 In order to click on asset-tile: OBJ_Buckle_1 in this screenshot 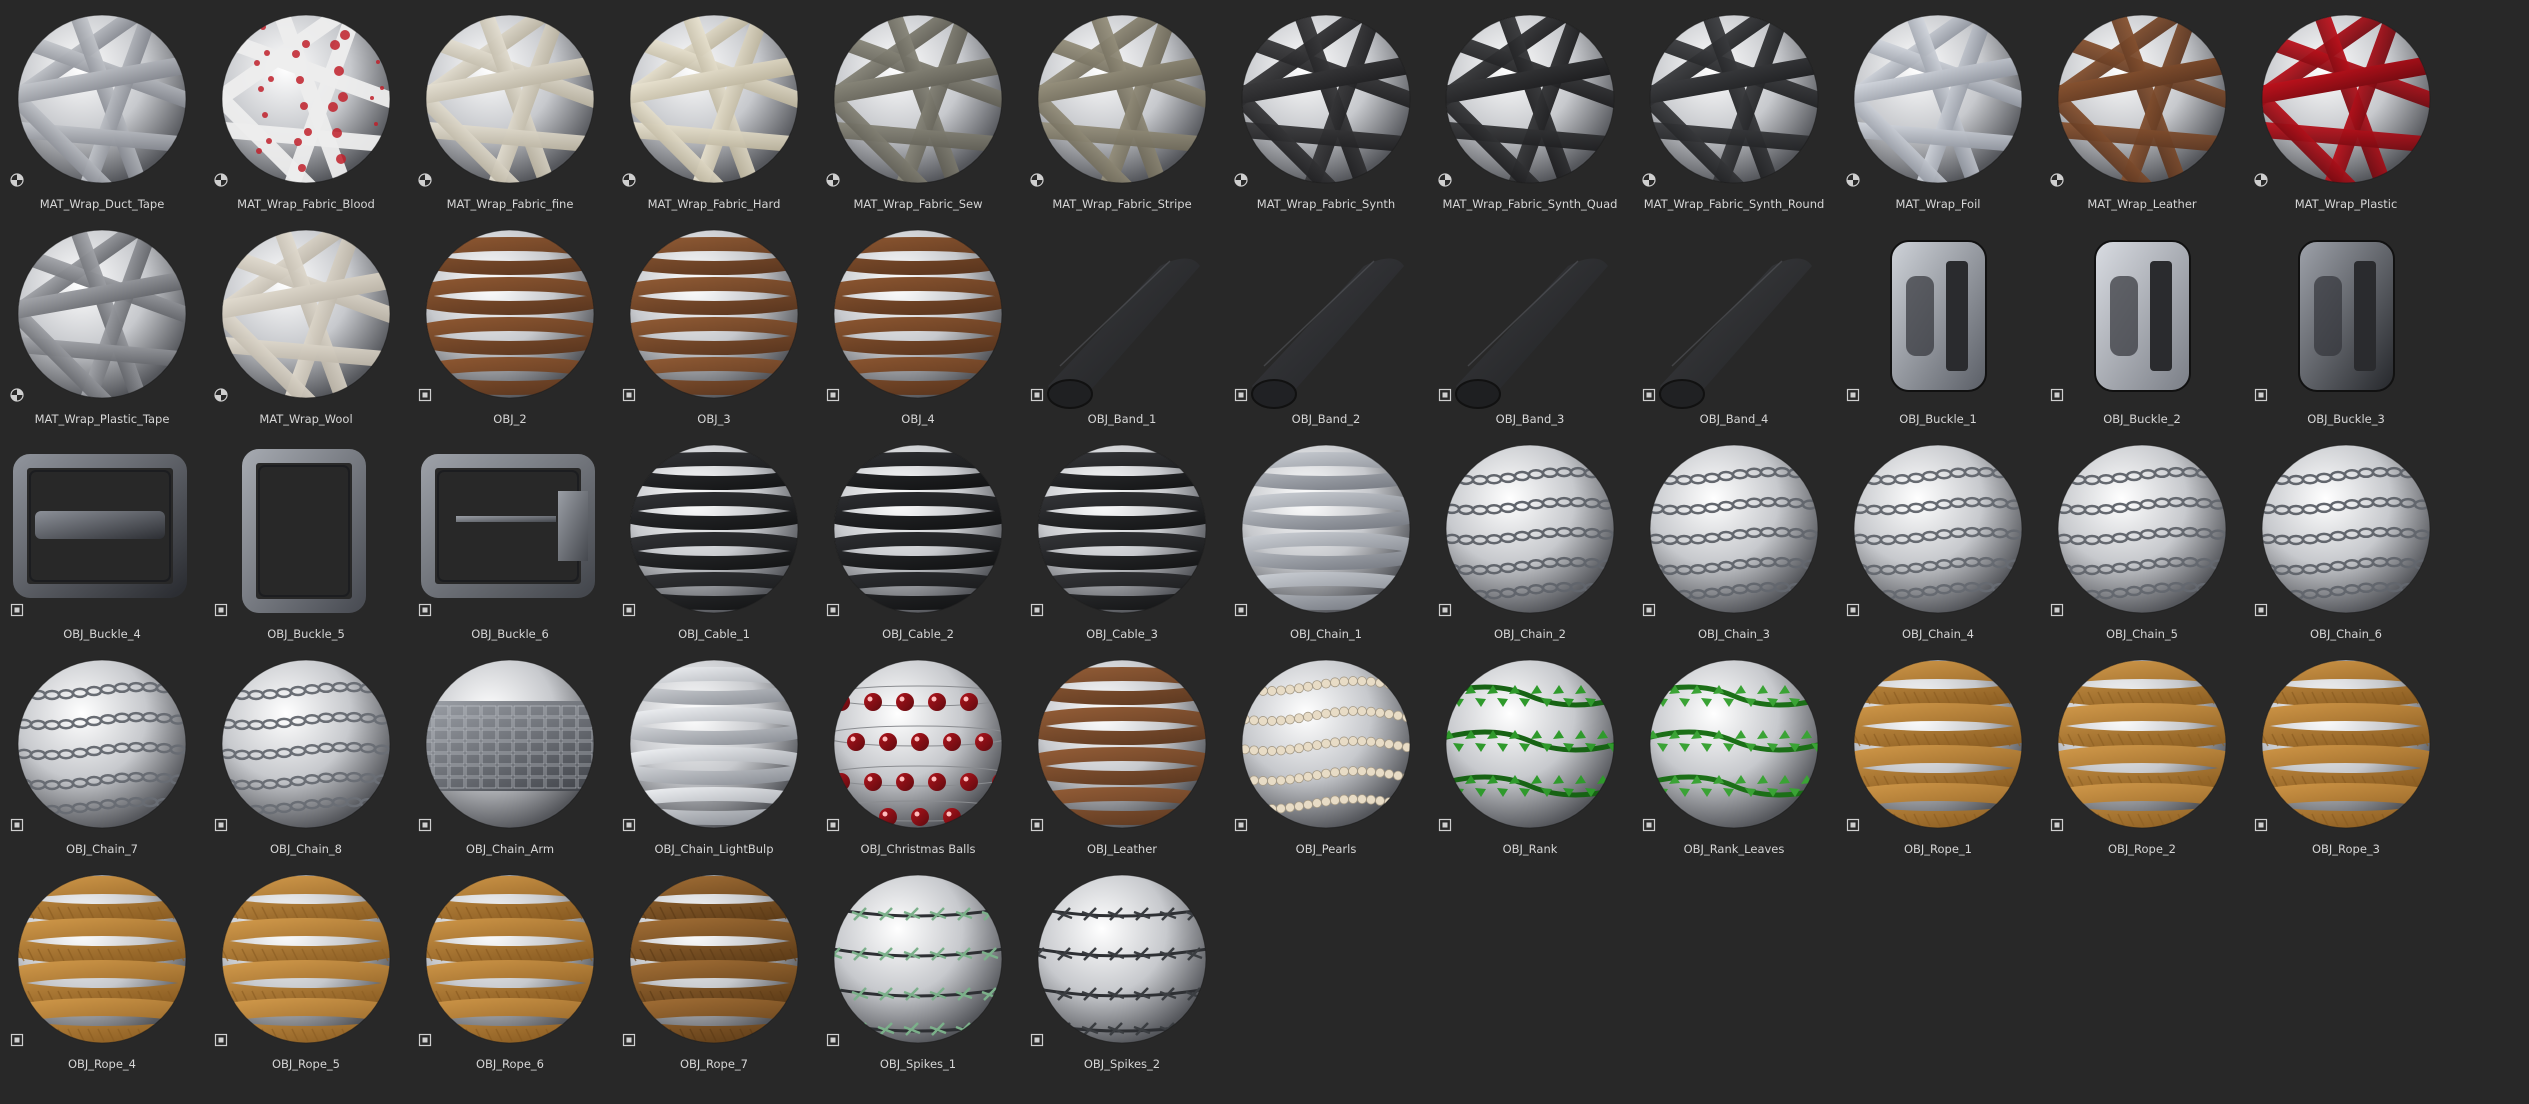, I will do `click(1938, 323)`.